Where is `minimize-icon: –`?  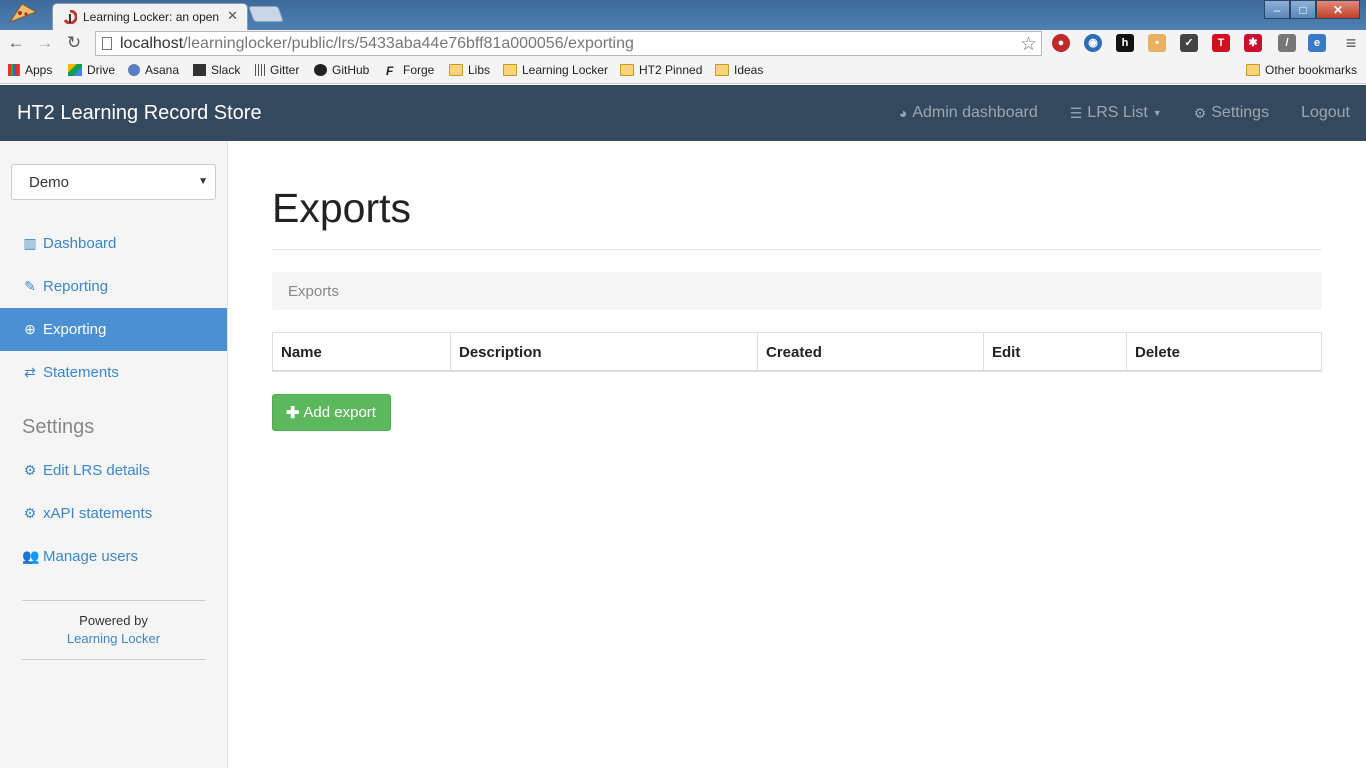
minimize-icon: – is located at coordinates (1277, 9).